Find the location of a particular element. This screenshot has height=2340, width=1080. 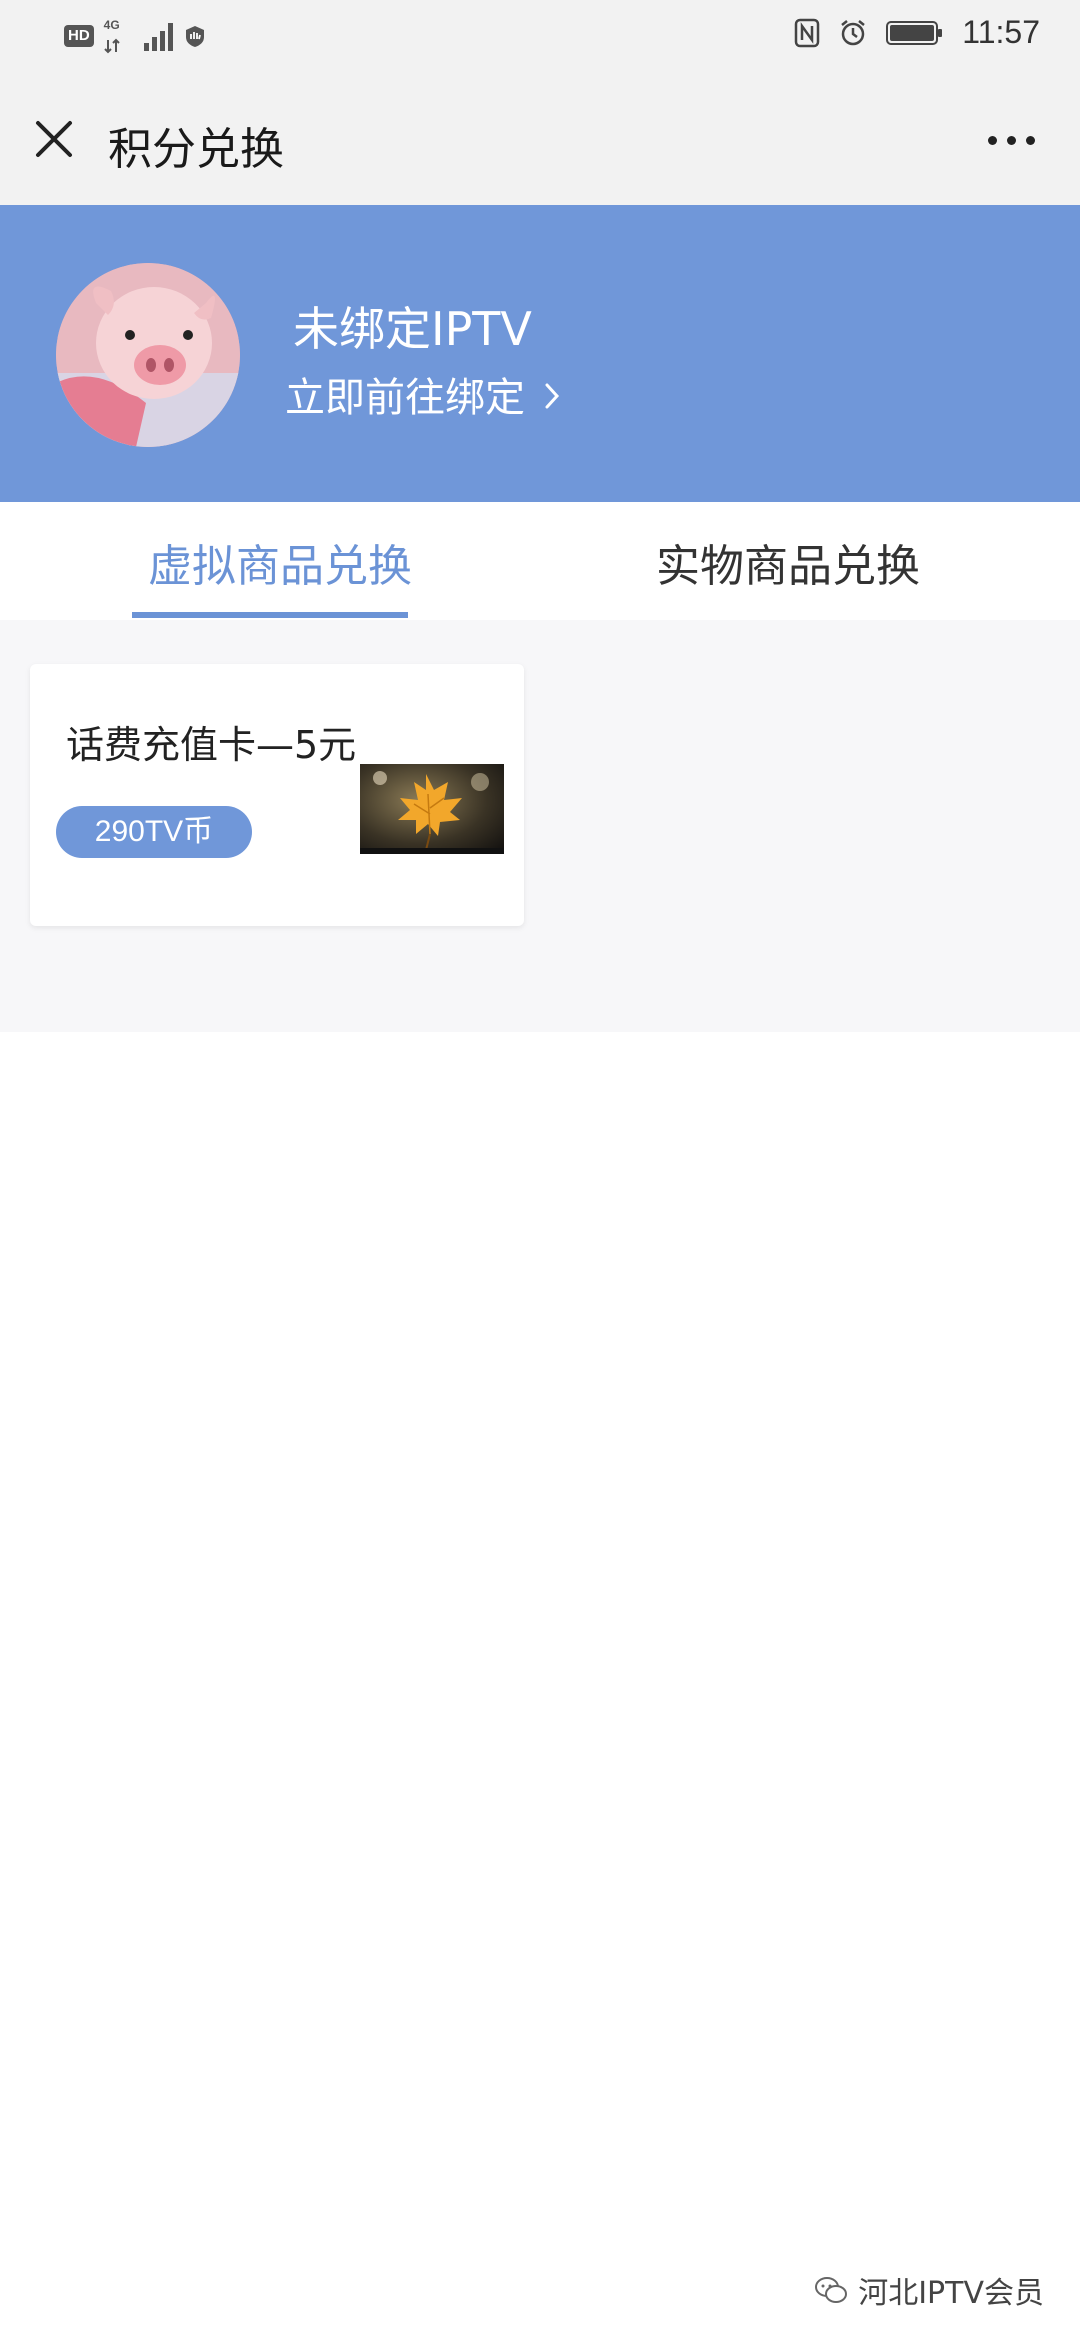

close-button is located at coordinates (54, 139).